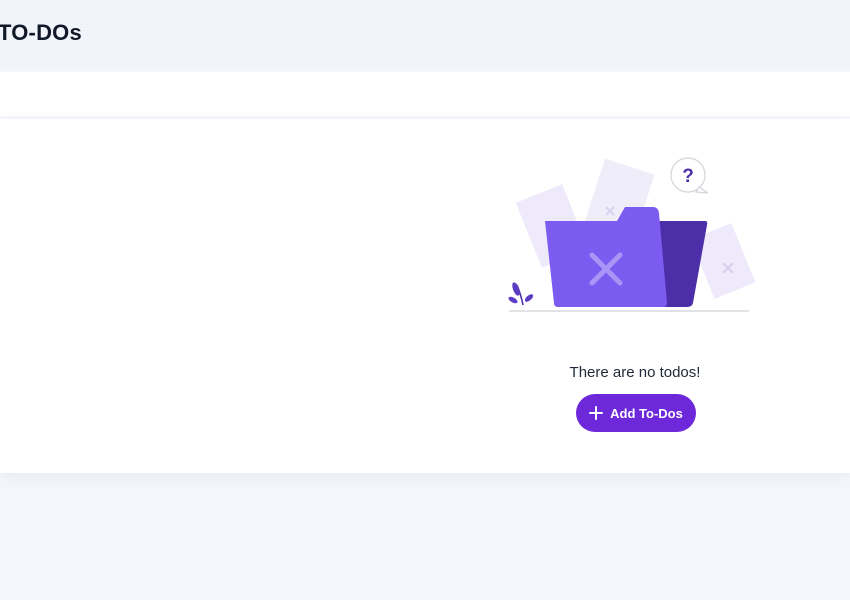 The height and width of the screenshot is (600, 850). I want to click on top-header: TO-DOs, so click(425, 35).